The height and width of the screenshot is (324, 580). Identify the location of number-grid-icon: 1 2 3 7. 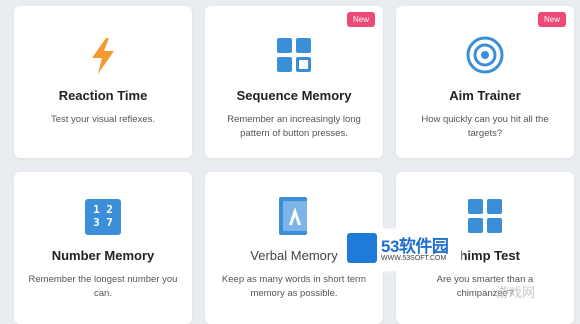
(103, 217).